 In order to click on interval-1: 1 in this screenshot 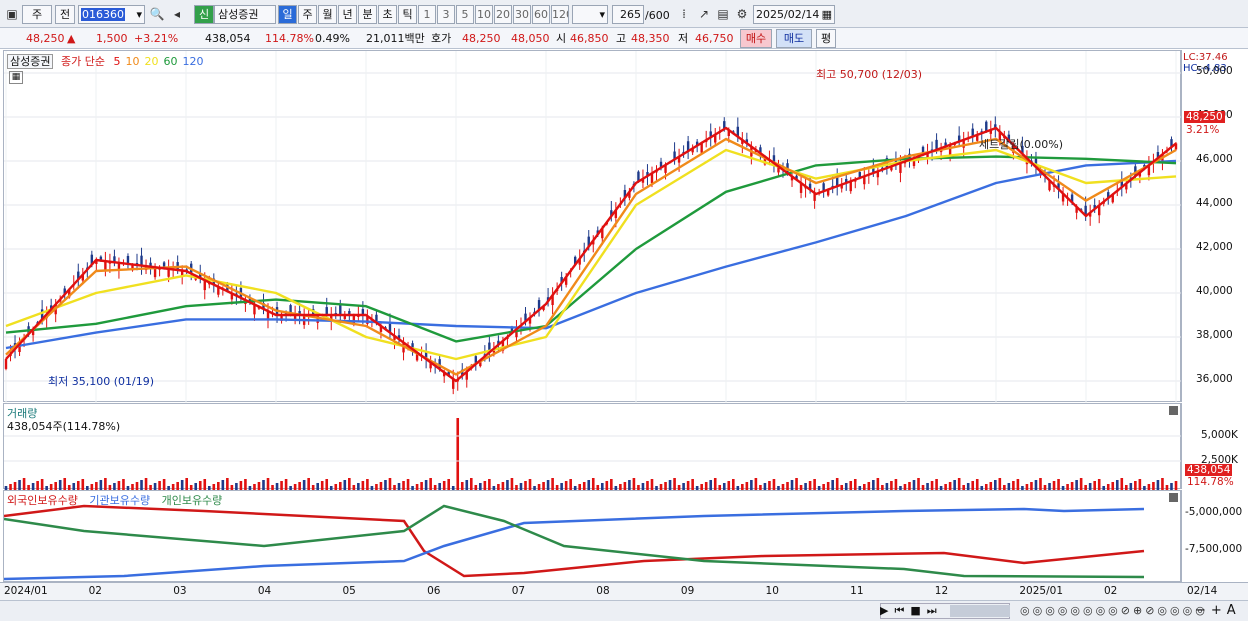, I will do `click(427, 14)`.